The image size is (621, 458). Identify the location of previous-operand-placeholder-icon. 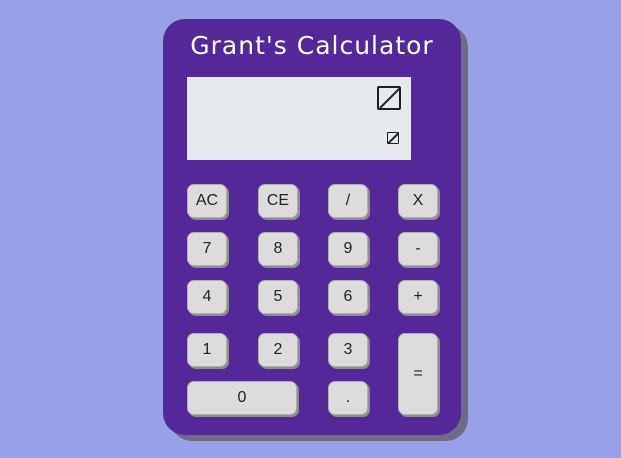
(389, 98).